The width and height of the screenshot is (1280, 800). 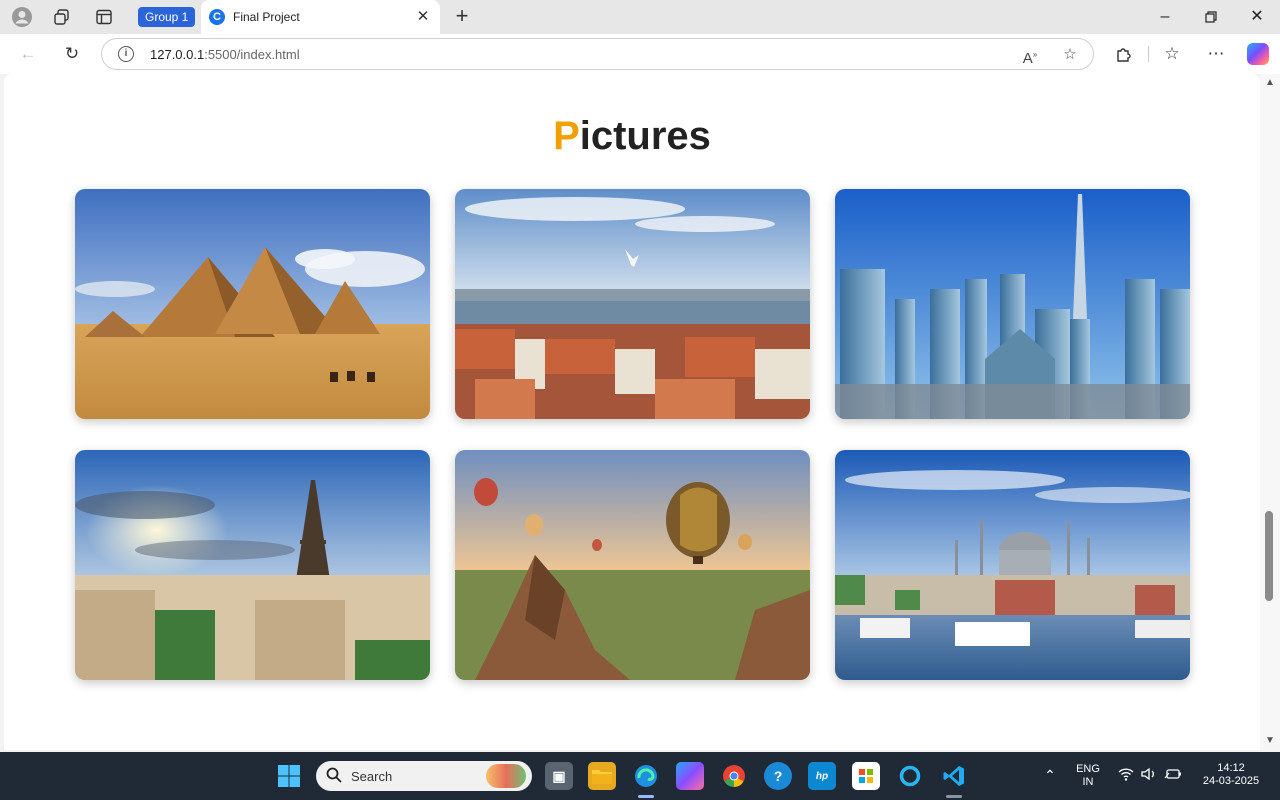 What do you see at coordinates (126, 54) in the screenshot?
I see `site-info-icon: i` at bounding box center [126, 54].